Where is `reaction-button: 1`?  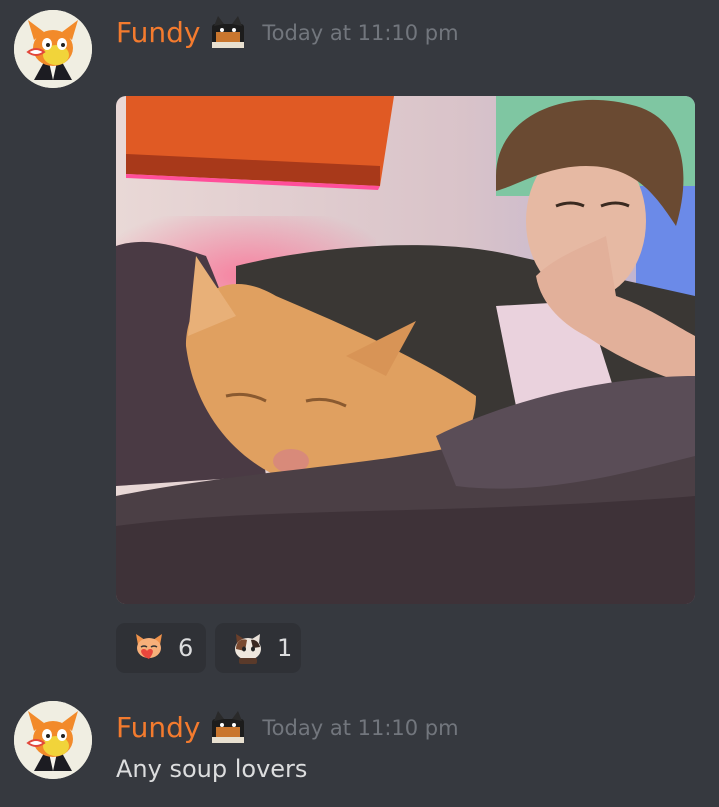 reaction-button: 1 is located at coordinates (258, 648).